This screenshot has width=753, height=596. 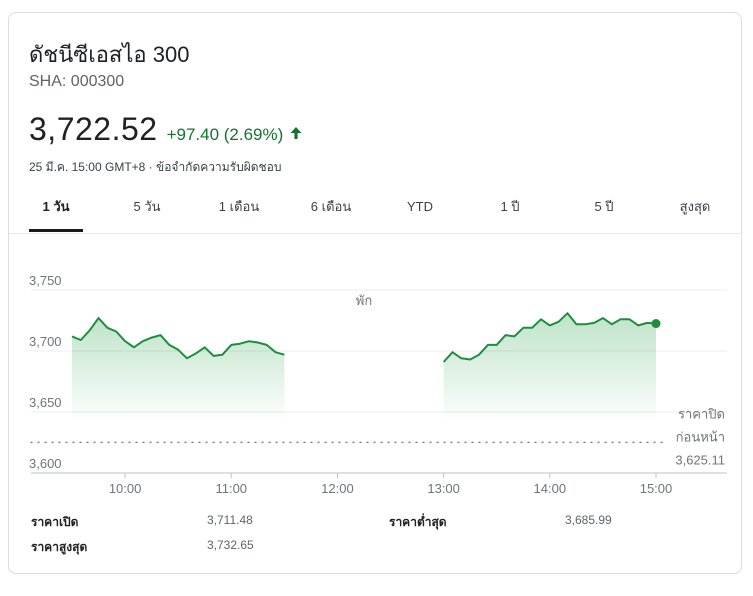 I want to click on previous-close-label: ราคาปิด, so click(x=701, y=413).